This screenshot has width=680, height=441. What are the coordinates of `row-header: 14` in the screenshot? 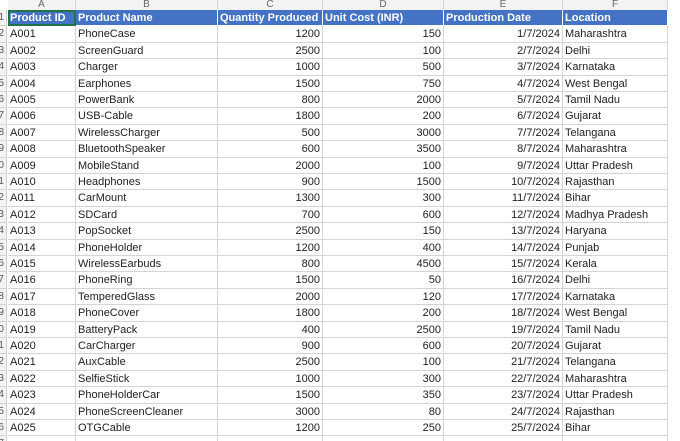 It's located at (3, 231).